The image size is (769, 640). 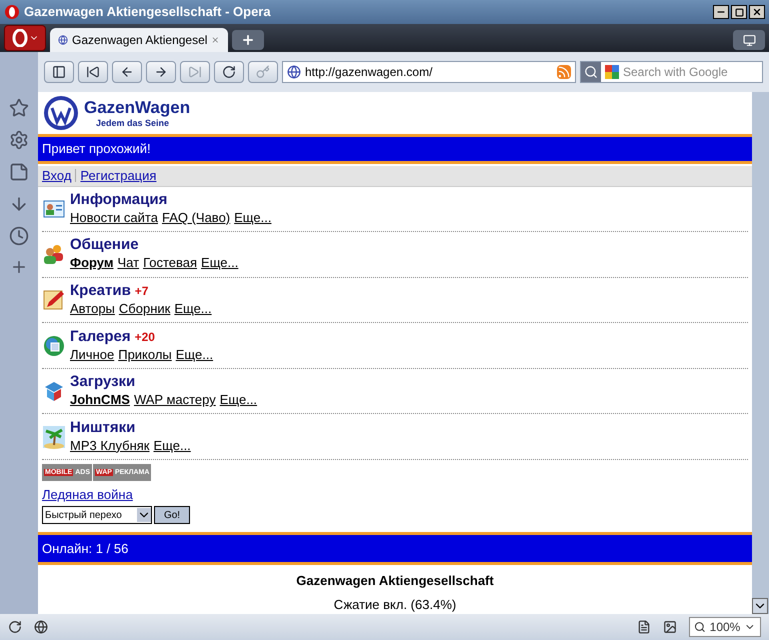 I want to click on browser-tab: Gazenwagen Aktiengesel, so click(x=139, y=40).